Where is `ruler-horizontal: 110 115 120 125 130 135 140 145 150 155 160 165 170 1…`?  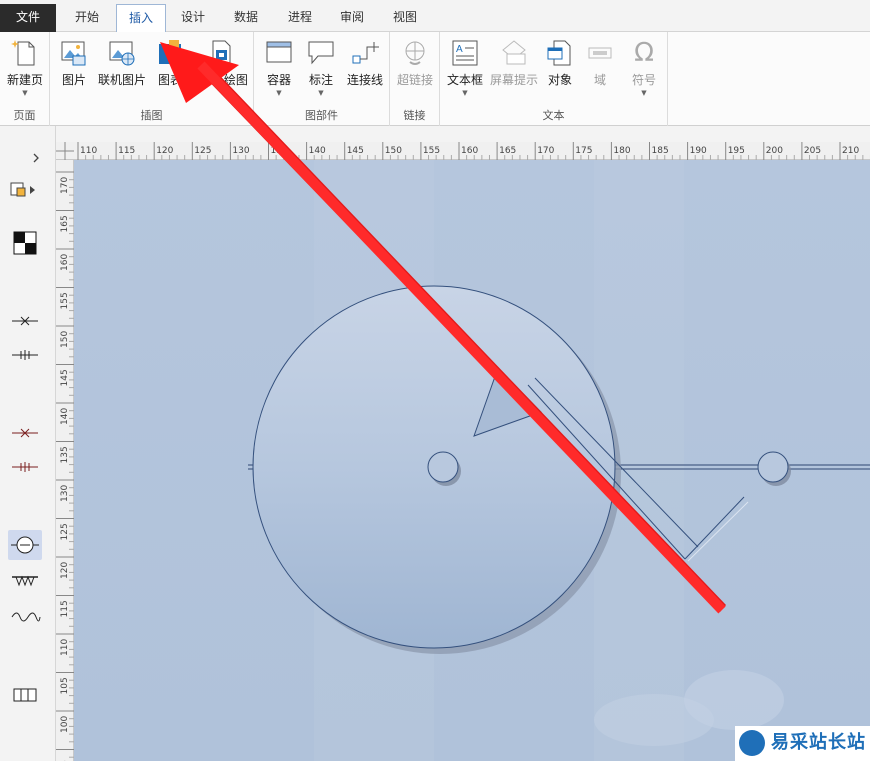 ruler-horizontal: 110 115 120 125 130 135 140 145 150 155 160 165 170 1… is located at coordinates (472, 151).